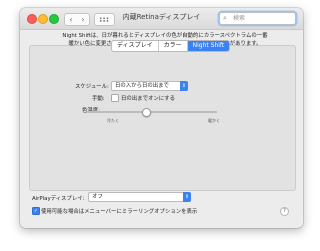  Describe the element at coordinates (119, 212) in the screenshot. I see `mirroring-checkbox-label: 使用可能な場合はメニューバーにミラーリングオプションを表示` at that location.